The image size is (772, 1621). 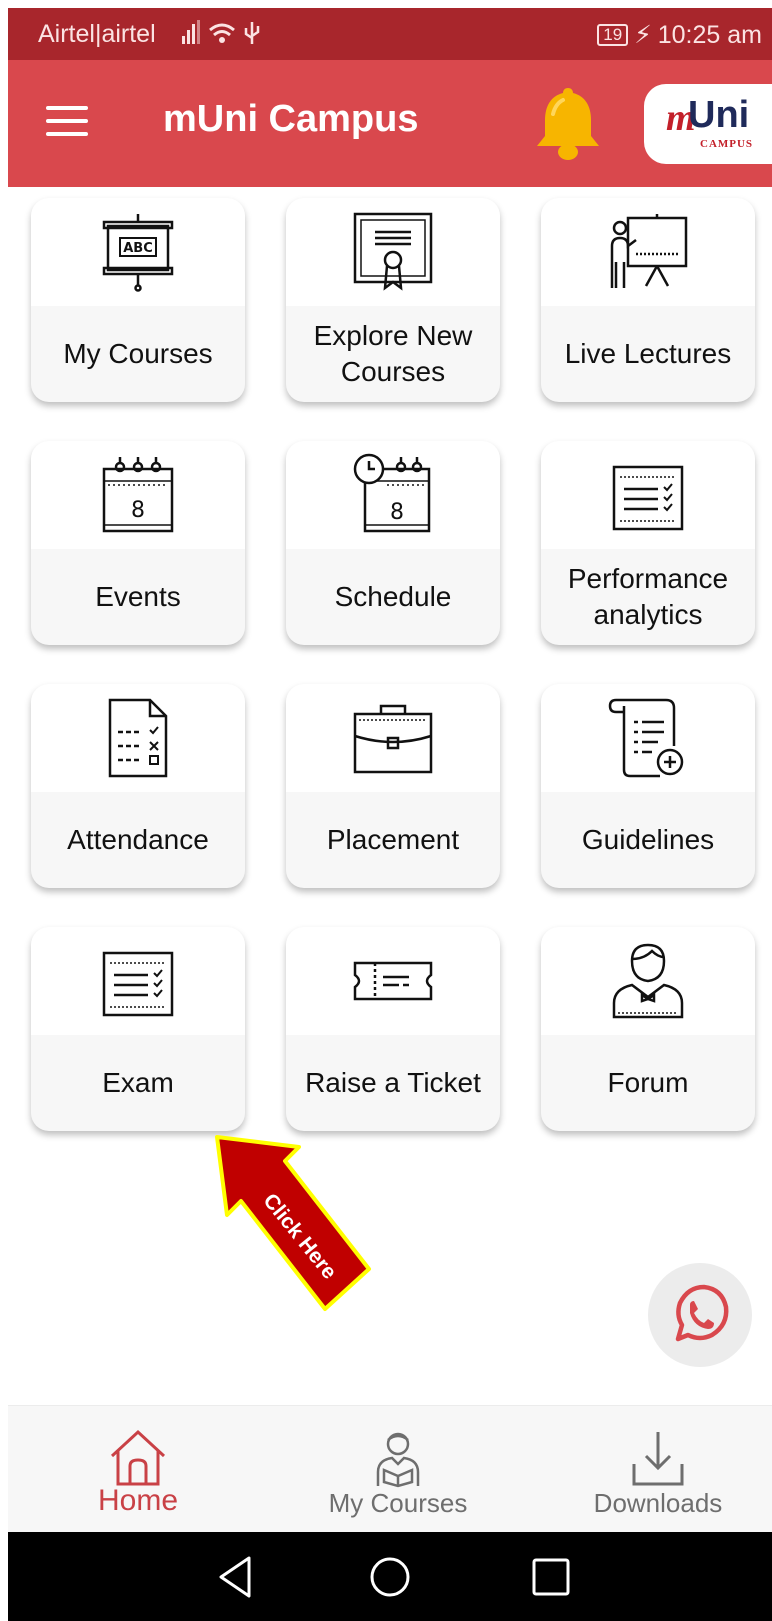 What do you see at coordinates (291, 119) in the screenshot?
I see `app-title: mUni Campus` at bounding box center [291, 119].